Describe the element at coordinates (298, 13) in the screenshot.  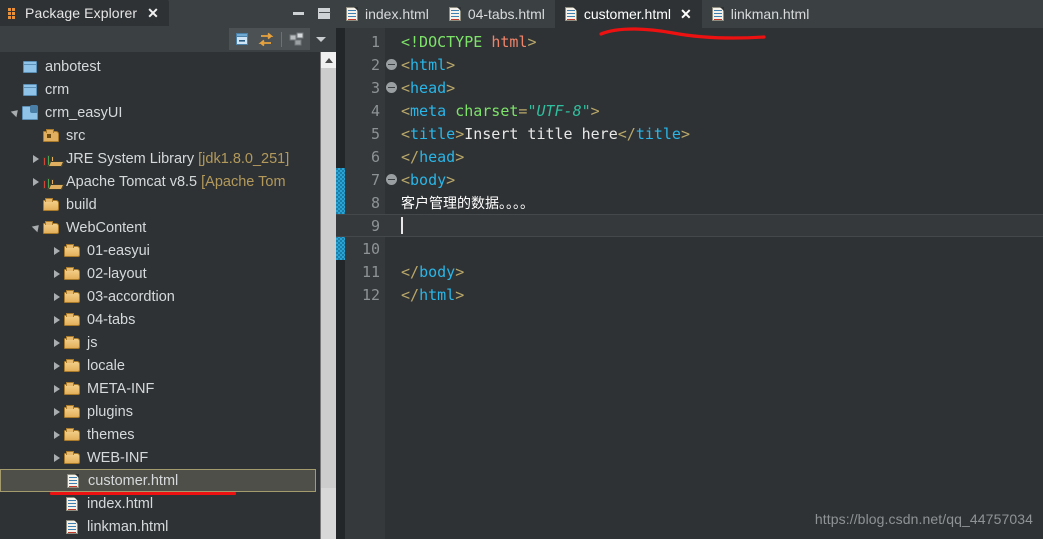
I see `minimize-icon` at that location.